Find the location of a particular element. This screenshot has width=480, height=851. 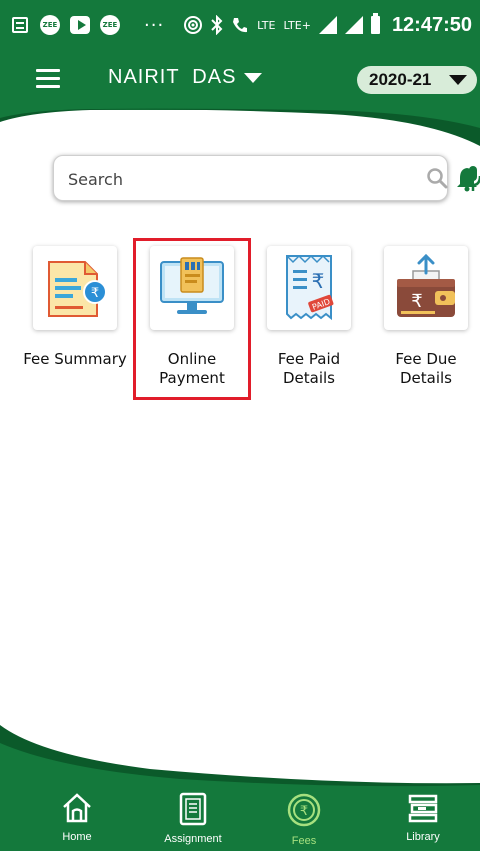

status-bar: ZEE ZEE ··· LTE LTE+ 12:47:50 is located at coordinates (240, 25).